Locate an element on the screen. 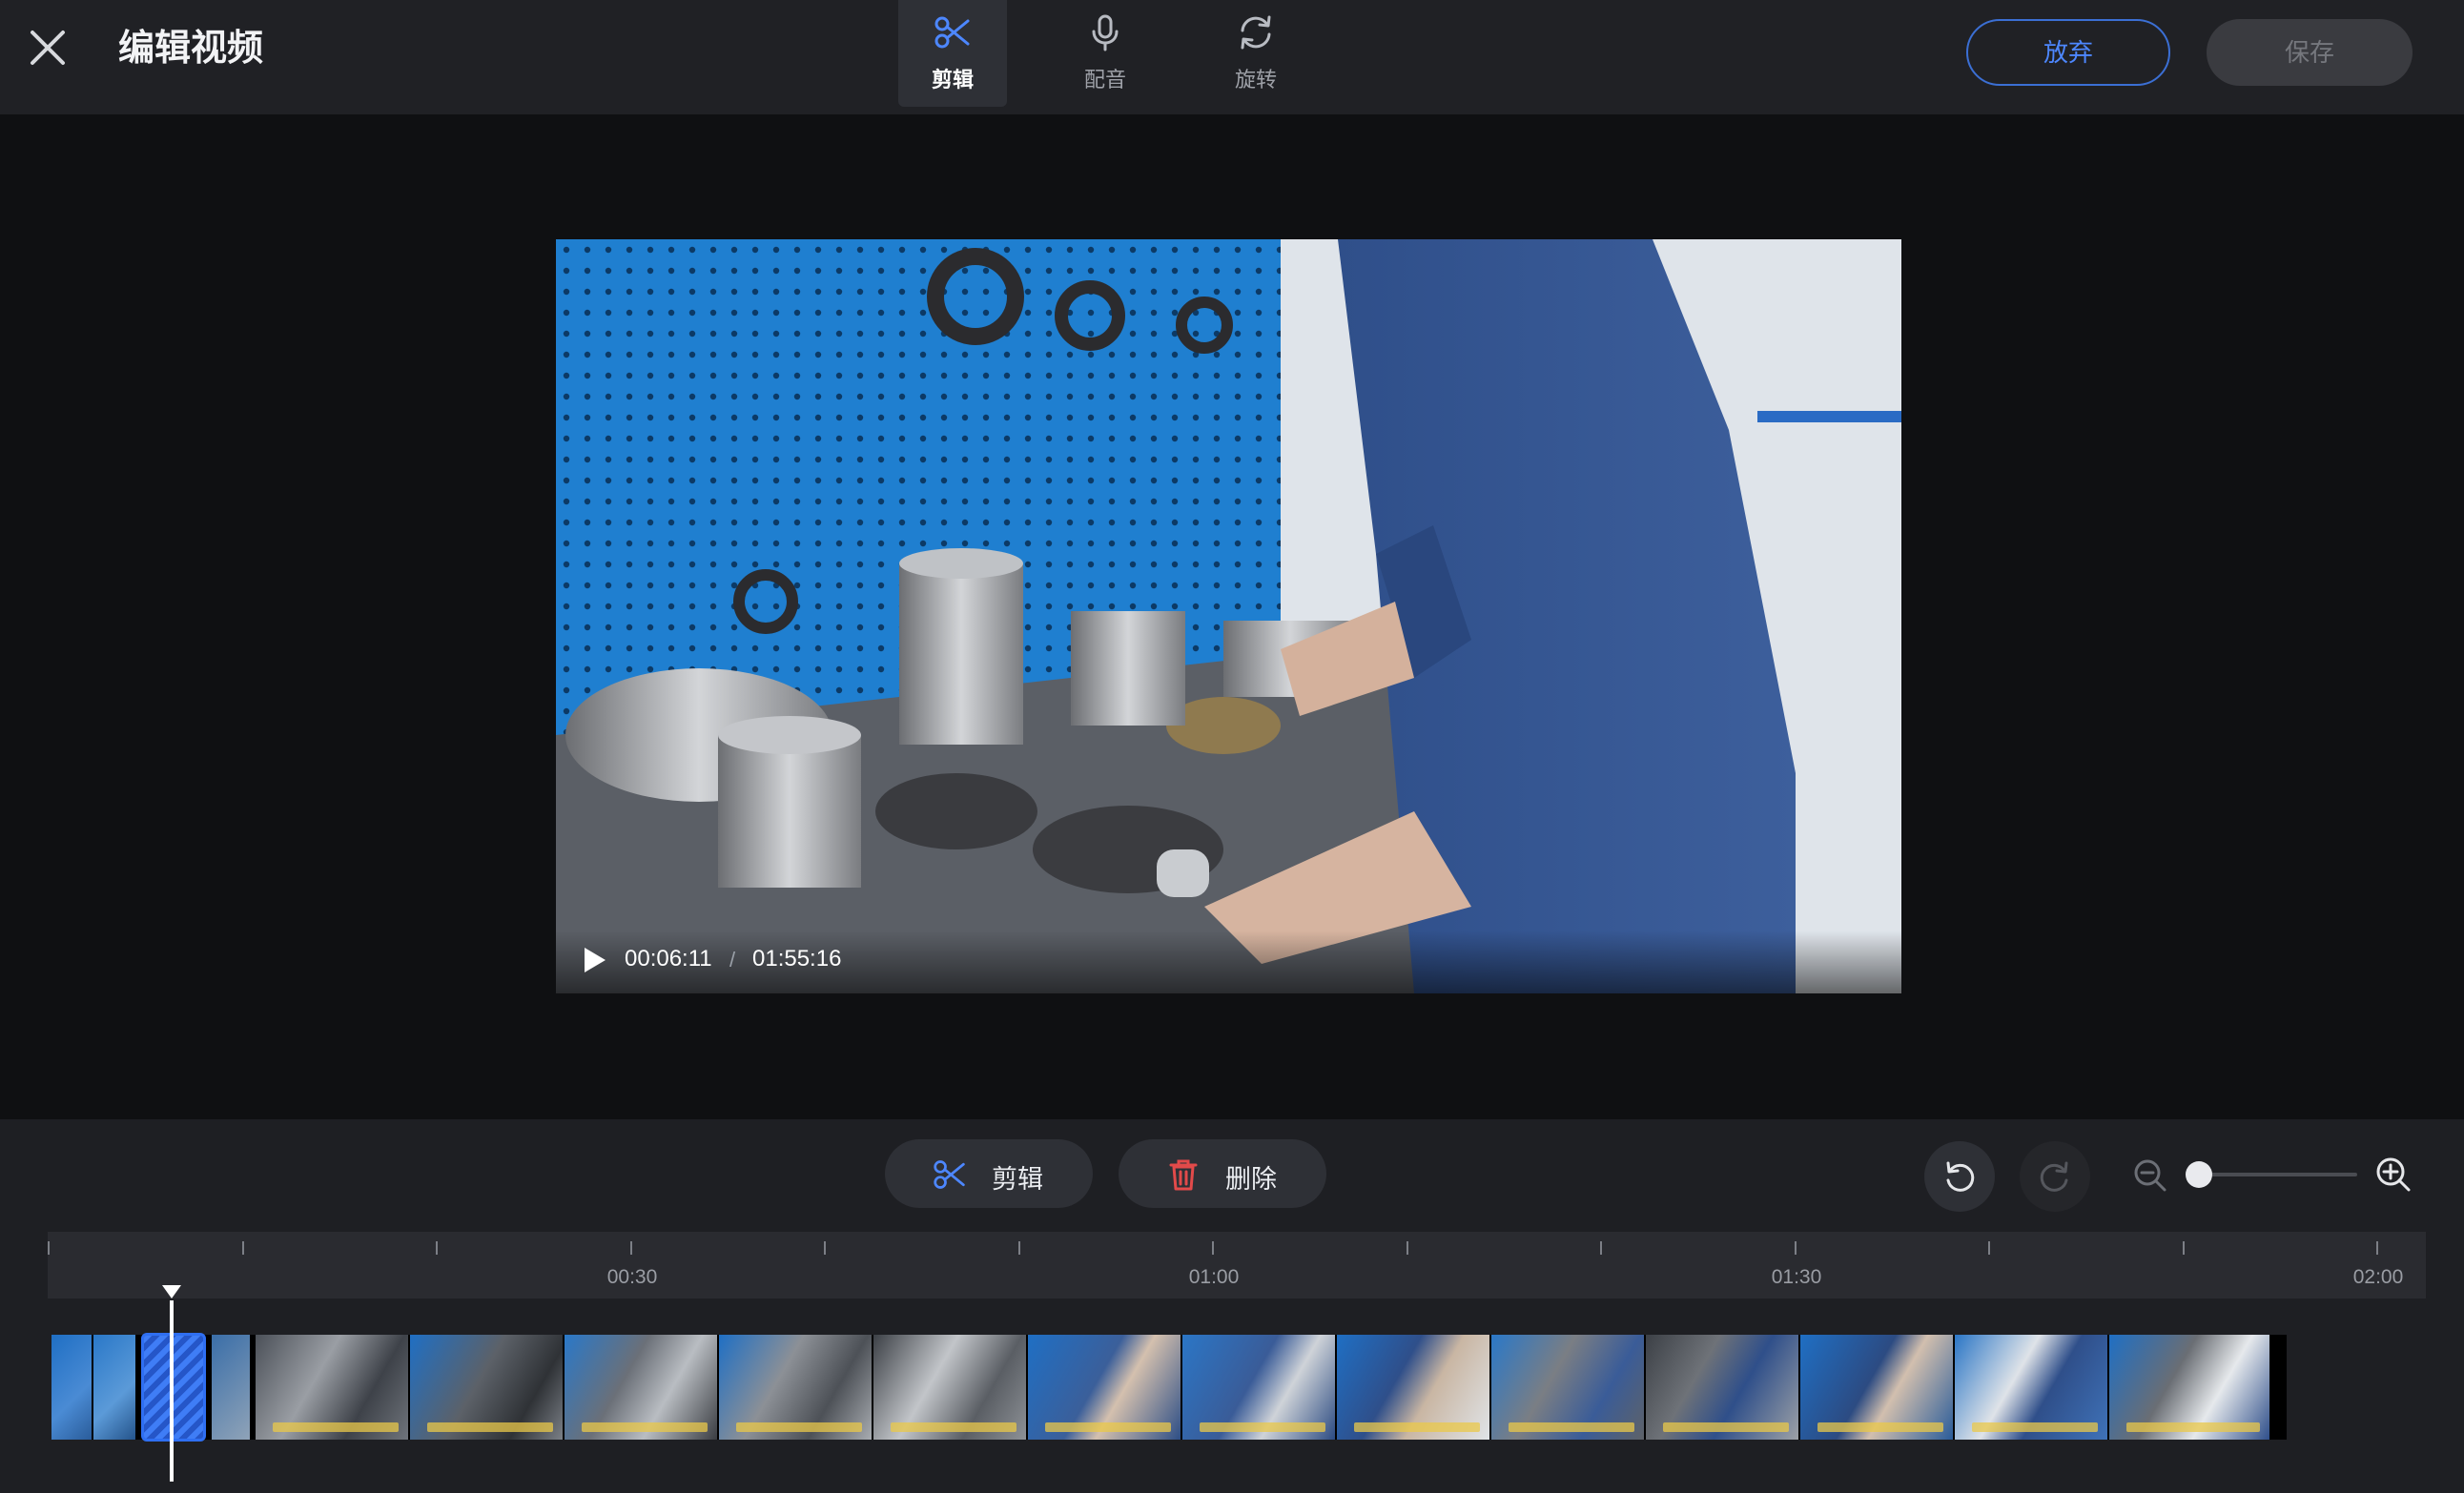 The width and height of the screenshot is (2464, 1493). time-ruler: 00:30 01:00 01:30 02:00 is located at coordinates (1237, 1265).